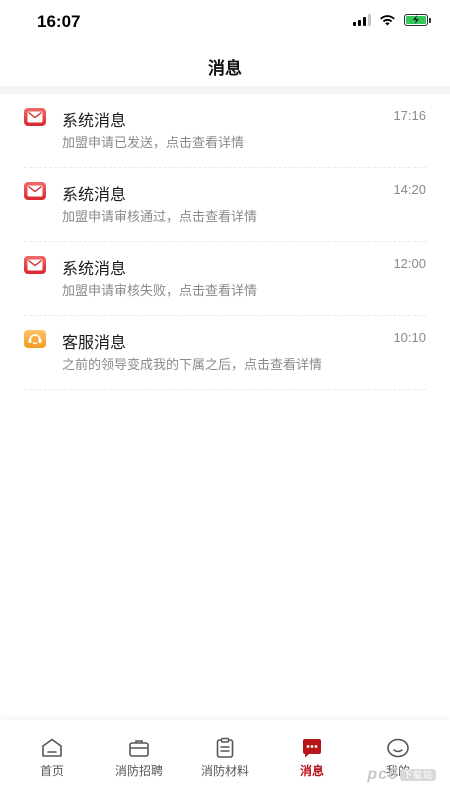  What do you see at coordinates (382, 774) in the screenshot?
I see `watermark-text: pc6` at bounding box center [382, 774].